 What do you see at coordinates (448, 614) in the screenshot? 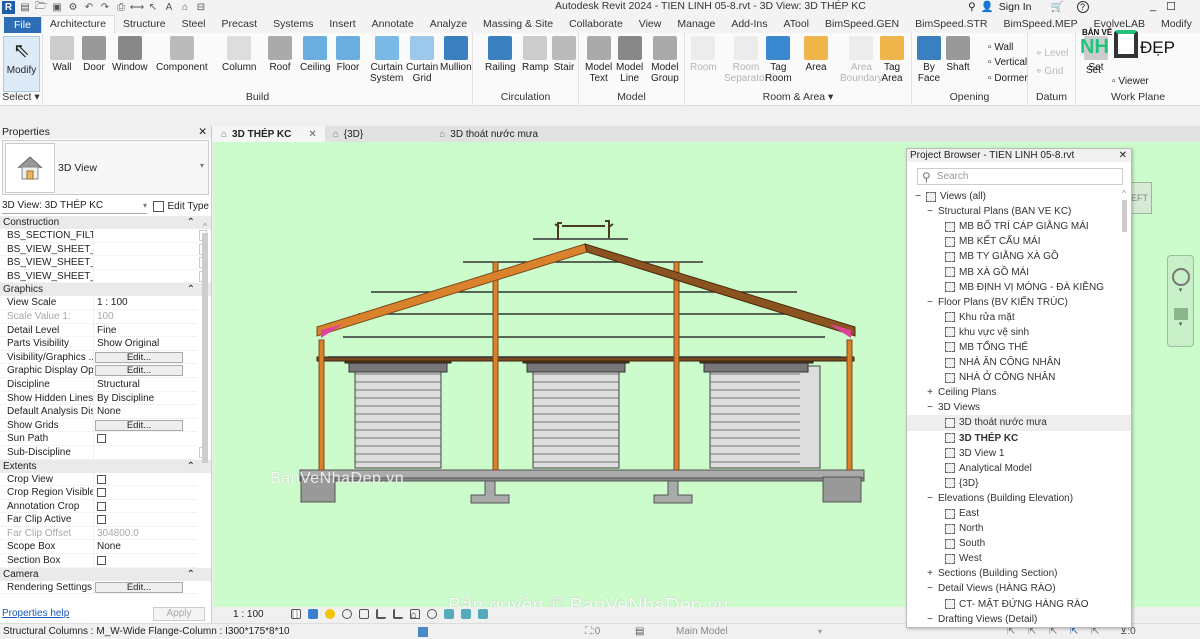
I see `reveal-hidden-icon` at bounding box center [448, 614].